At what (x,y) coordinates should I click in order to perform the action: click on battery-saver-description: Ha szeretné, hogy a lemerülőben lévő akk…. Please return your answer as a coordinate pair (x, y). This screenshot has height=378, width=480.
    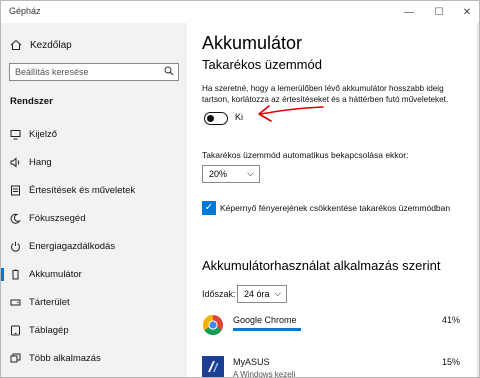
    Looking at the image, I should click on (325, 94).